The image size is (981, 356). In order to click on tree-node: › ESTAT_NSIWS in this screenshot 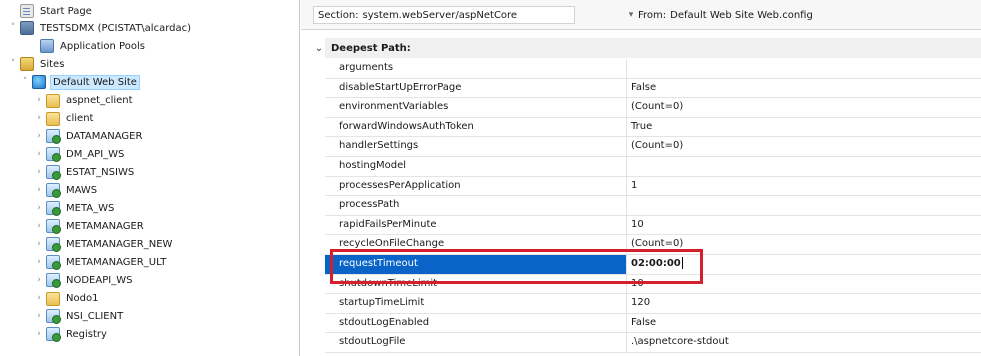, I will do `click(85, 172)`.